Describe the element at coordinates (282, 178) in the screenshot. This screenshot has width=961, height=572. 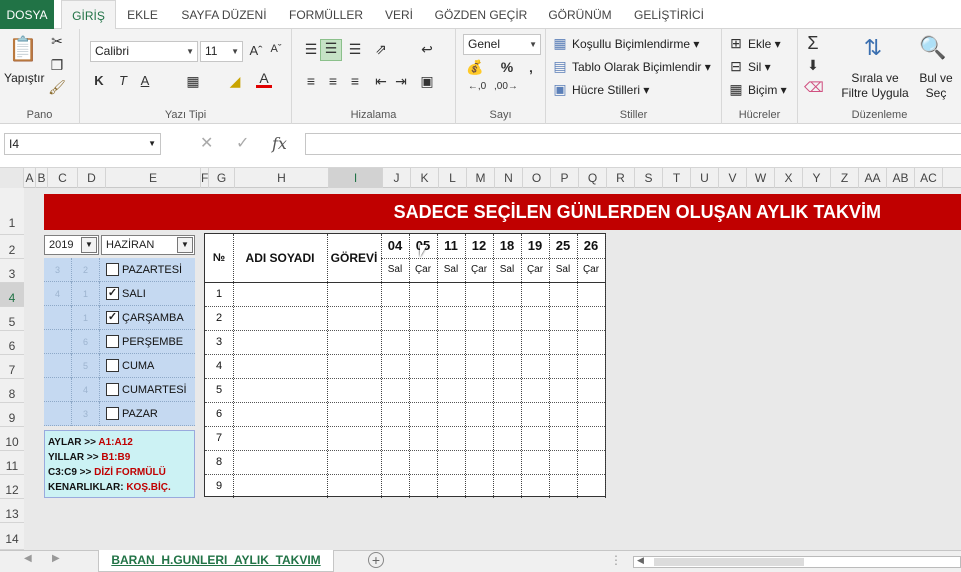
I see `column-header: H` at that location.